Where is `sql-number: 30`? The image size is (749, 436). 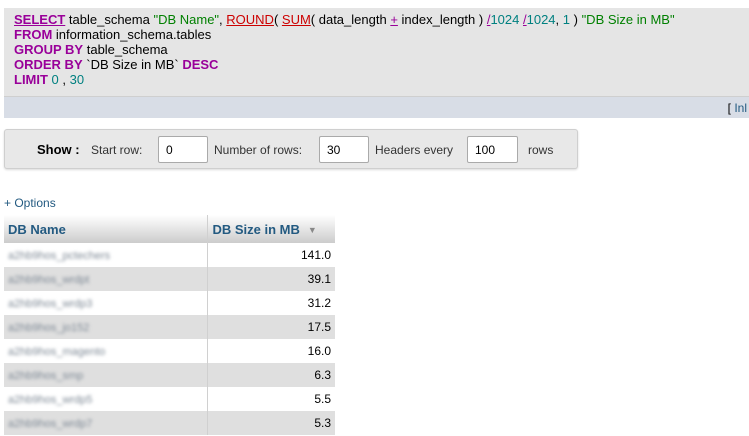
sql-number: 30 is located at coordinates (77, 79).